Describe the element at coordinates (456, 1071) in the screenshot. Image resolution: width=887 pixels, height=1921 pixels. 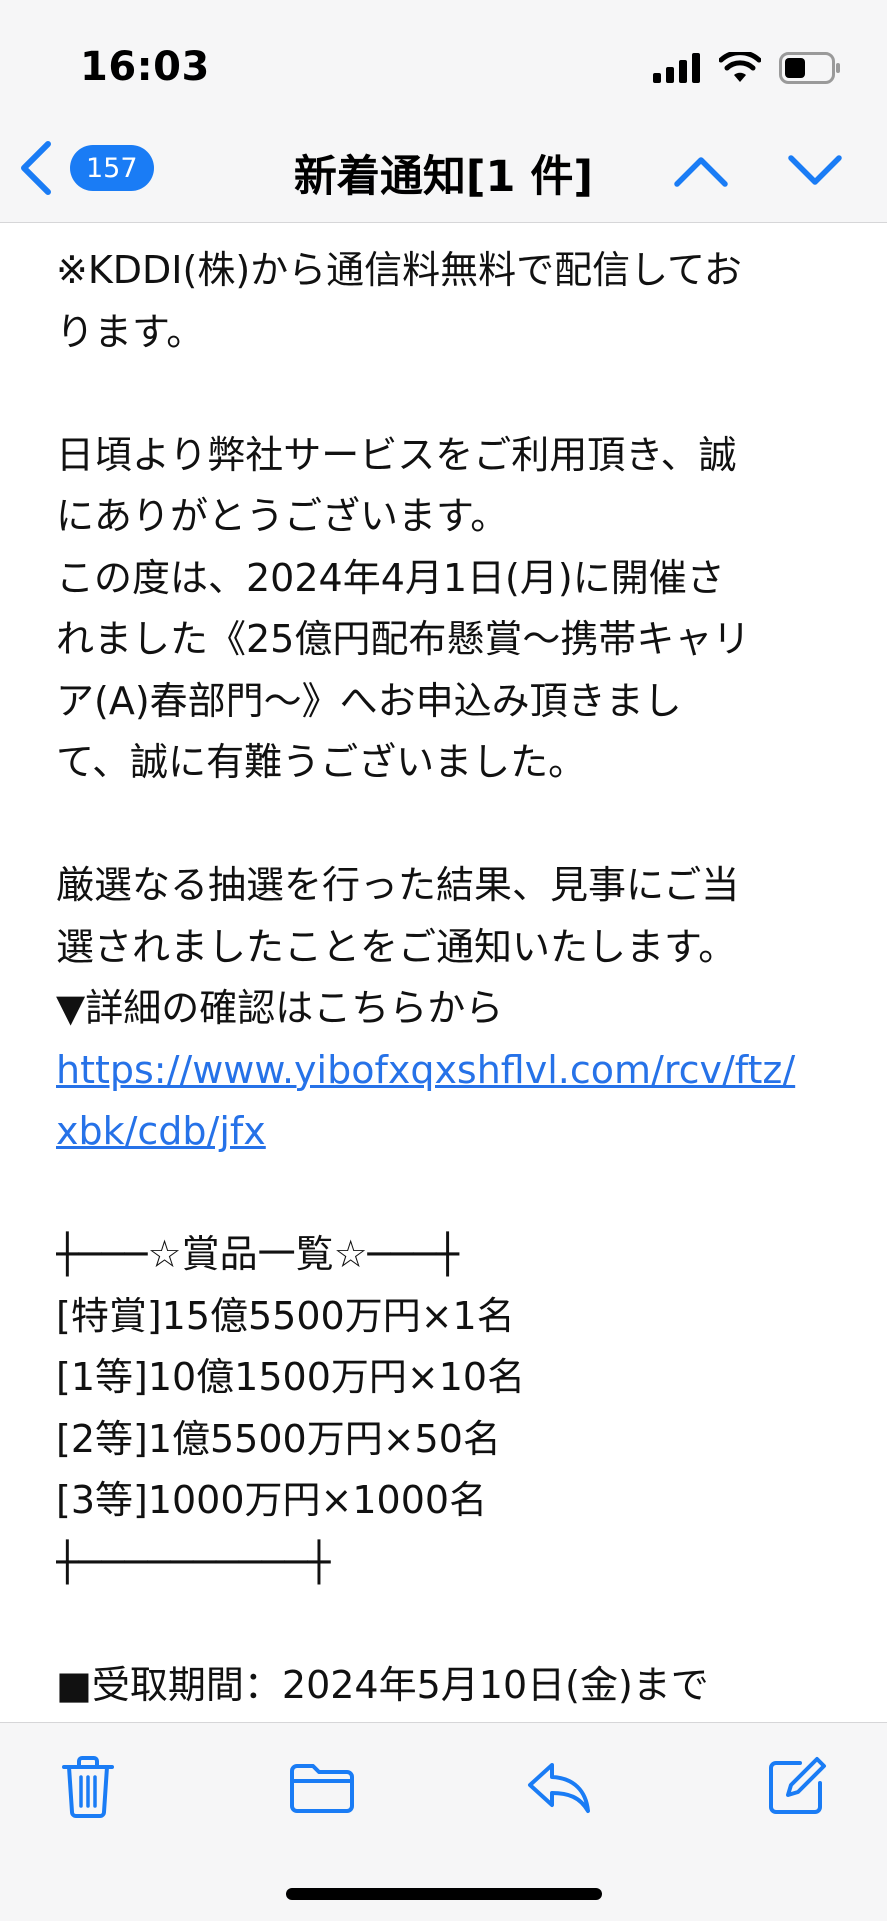
I see `detail-link: https://www.yibofxqxshflvl.com/rcv/ftz/` at that location.